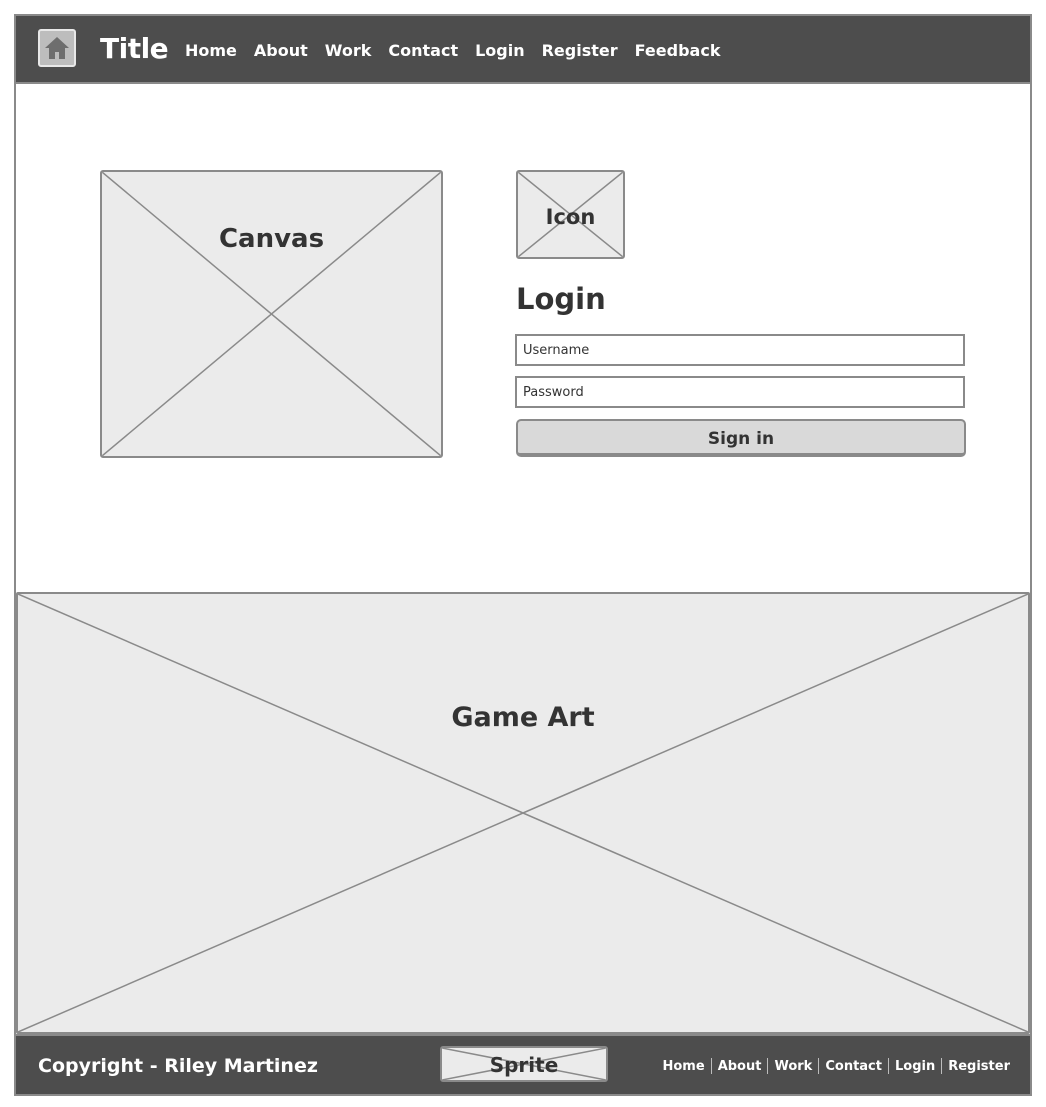 The height and width of the screenshot is (1107, 1046). Describe the element at coordinates (211, 50) in the screenshot. I see `nav-link-home: Home` at that location.